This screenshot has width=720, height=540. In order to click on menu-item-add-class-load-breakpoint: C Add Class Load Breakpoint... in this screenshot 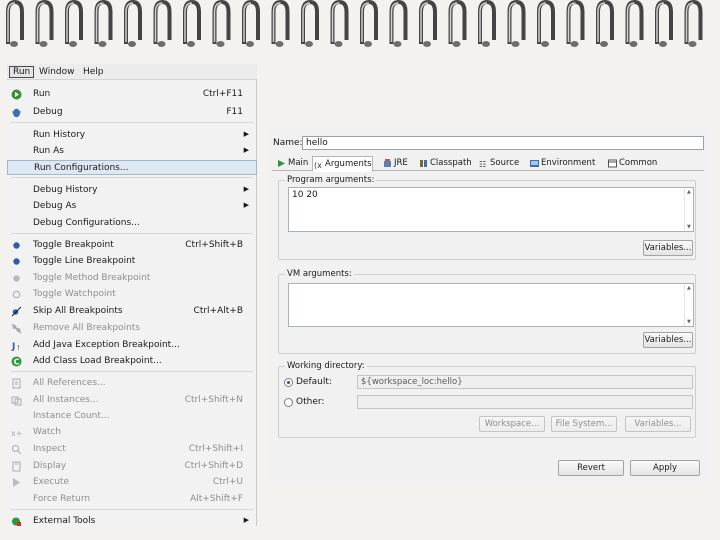, I will do `click(132, 361)`.